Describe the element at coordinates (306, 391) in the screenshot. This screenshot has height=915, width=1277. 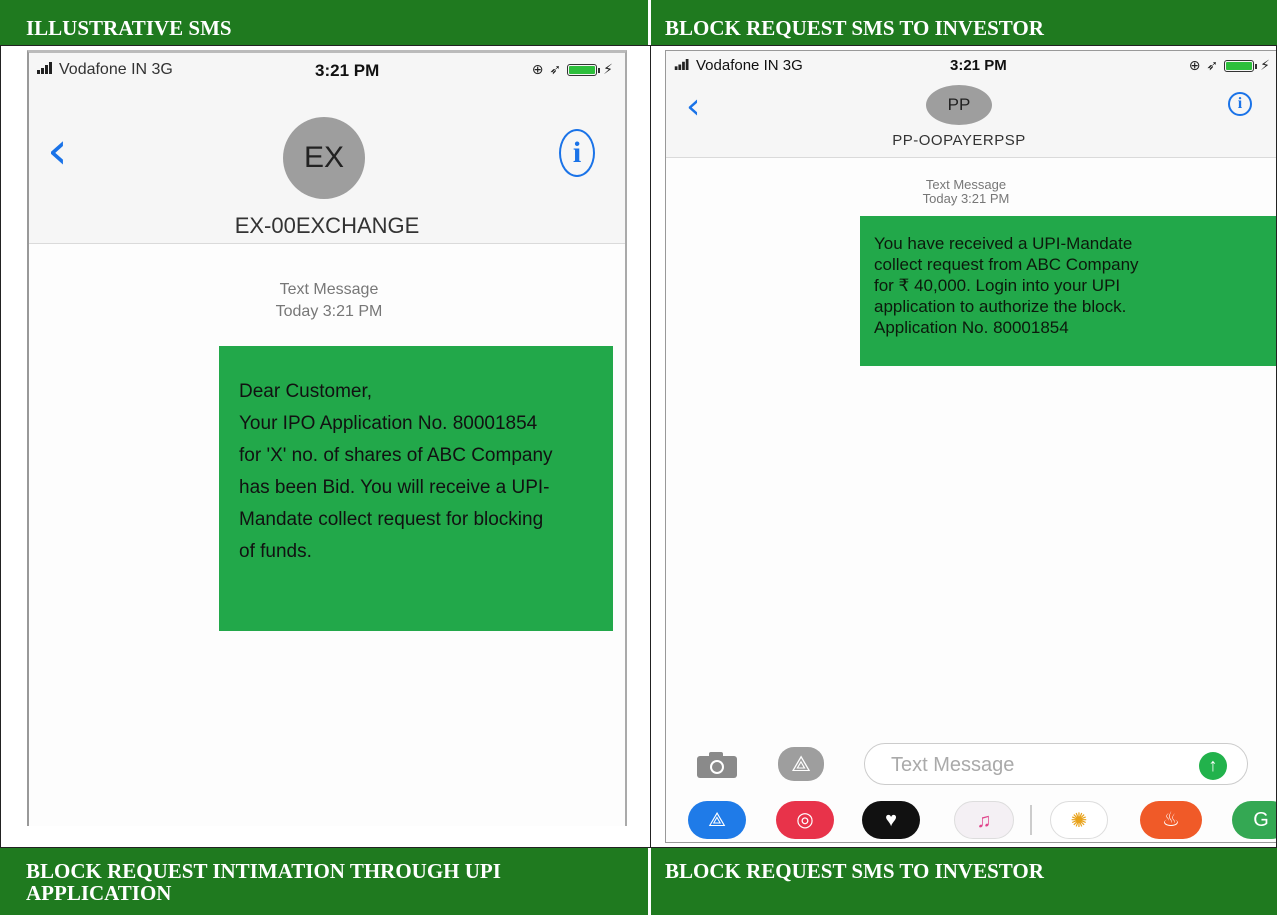
I see `message-line: Dear Customer,` at that location.